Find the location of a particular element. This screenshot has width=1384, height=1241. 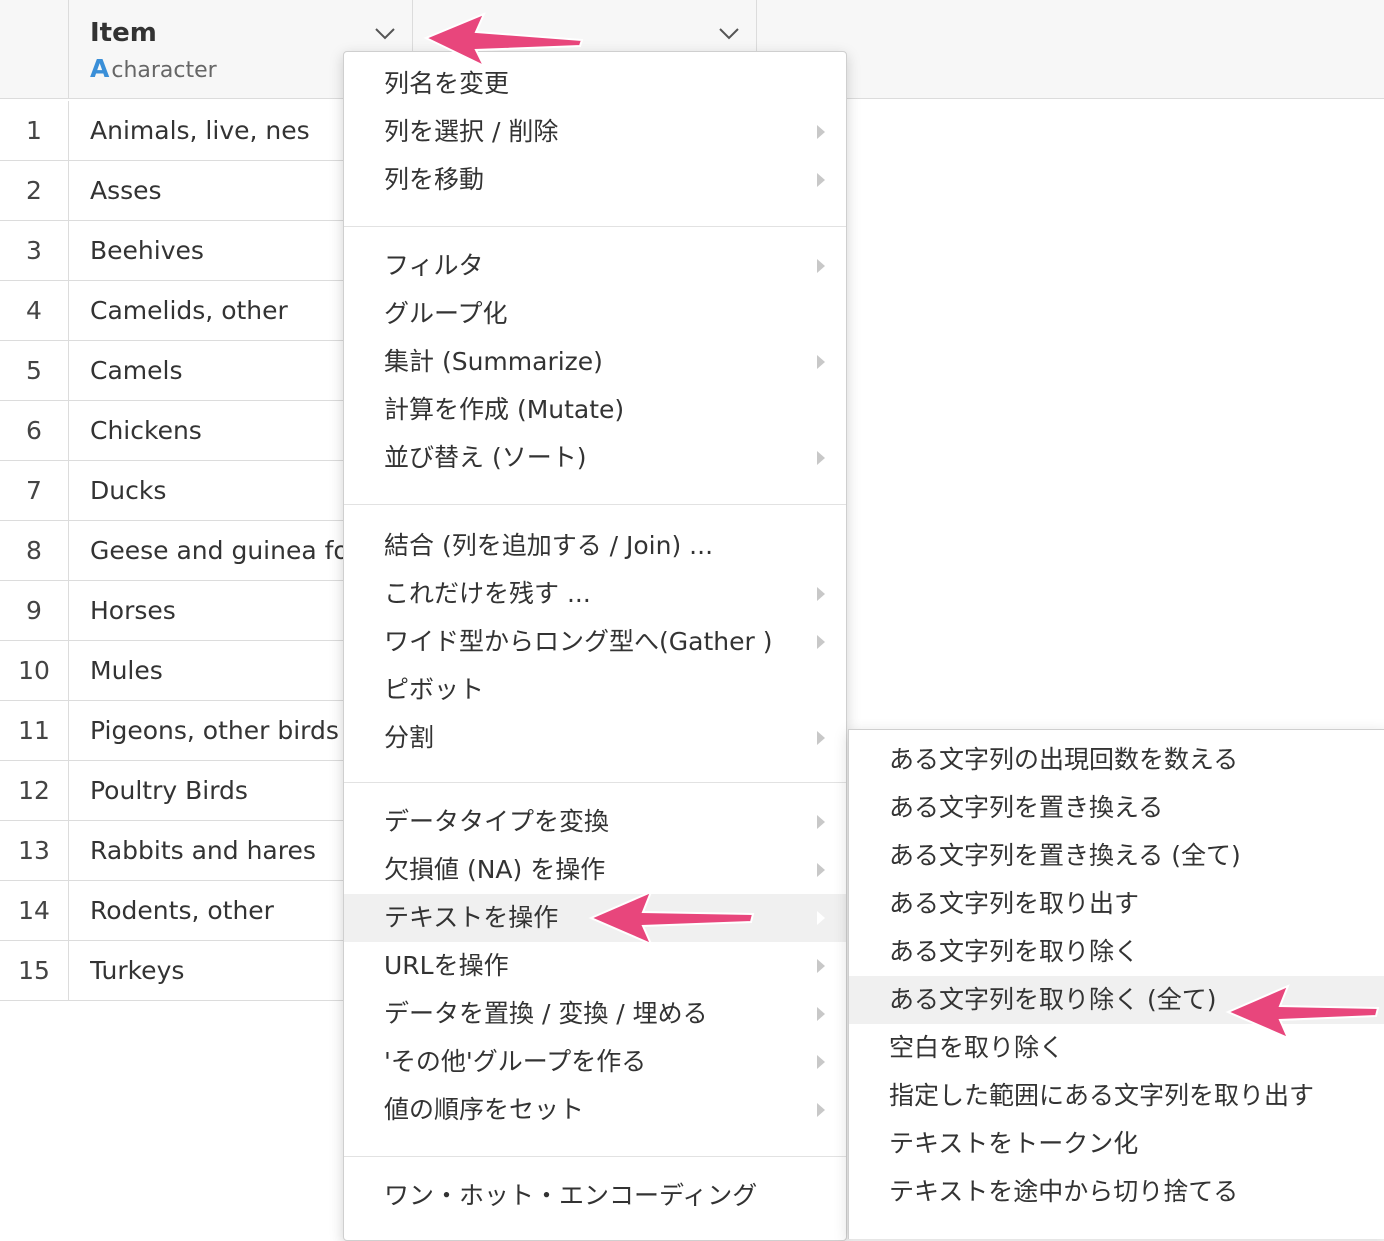

menu-item: テキストを操作 is located at coordinates (595, 918).